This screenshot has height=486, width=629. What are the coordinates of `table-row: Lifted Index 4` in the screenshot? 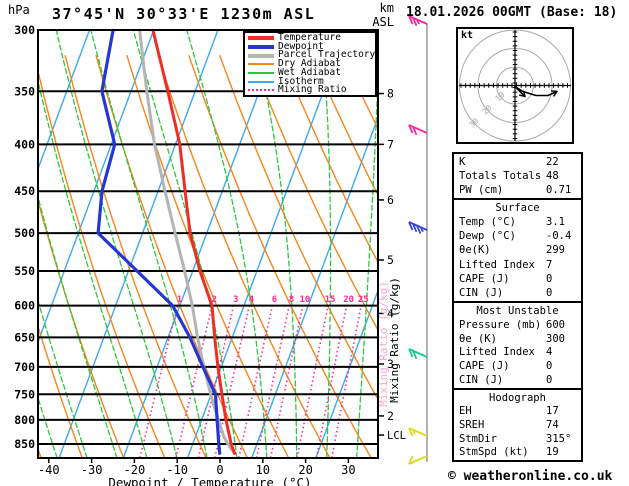 It's located at (520, 352).